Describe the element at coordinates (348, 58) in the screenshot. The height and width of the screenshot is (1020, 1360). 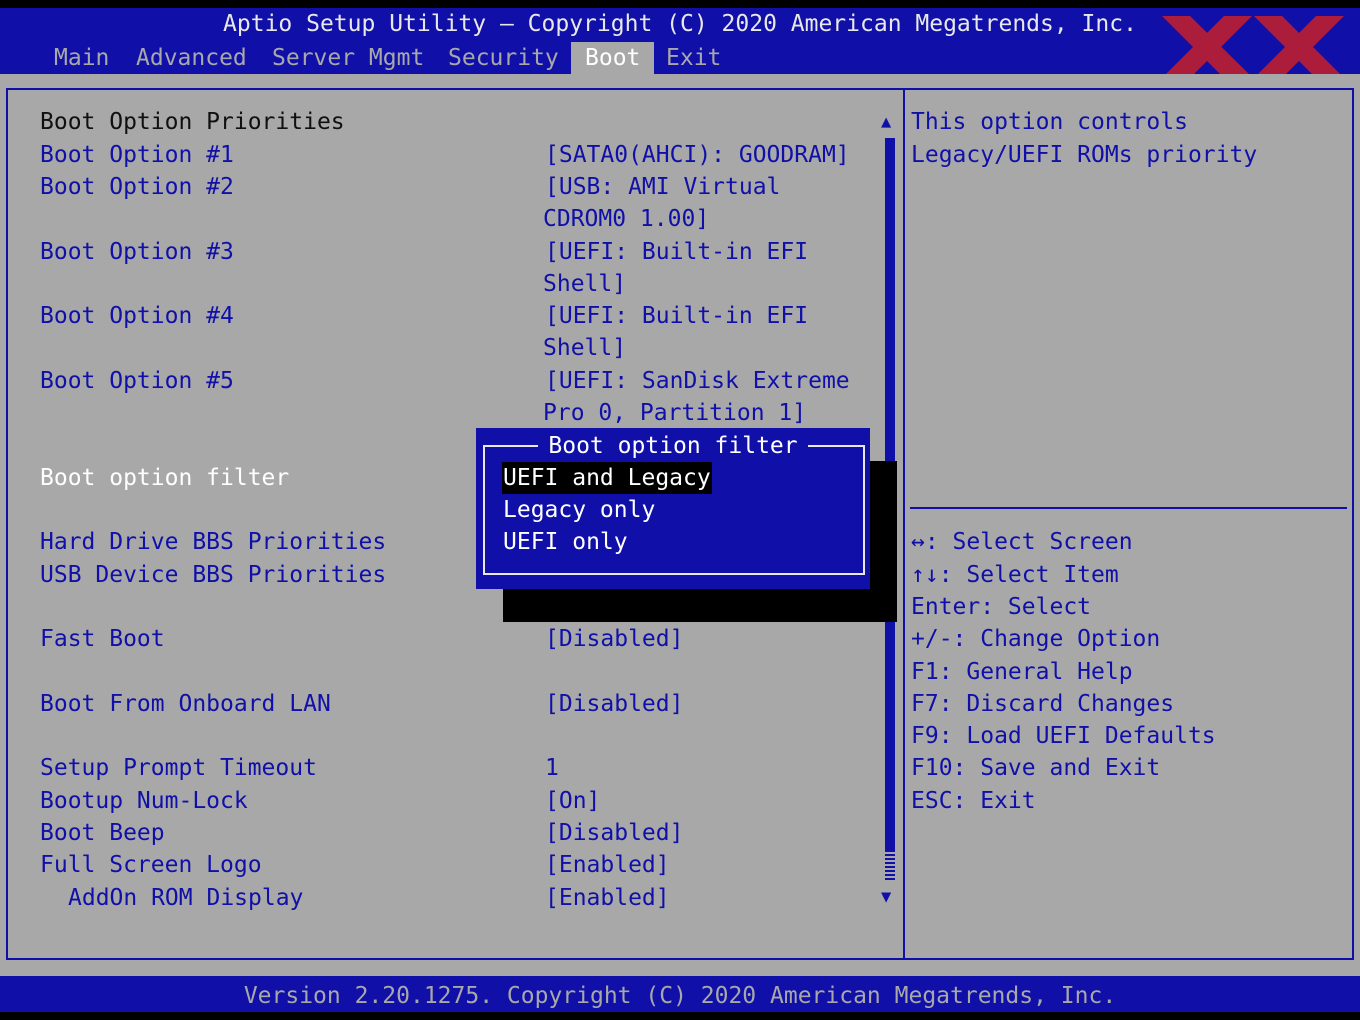
I see `tab-server-mgmt: Server Mgmt` at that location.